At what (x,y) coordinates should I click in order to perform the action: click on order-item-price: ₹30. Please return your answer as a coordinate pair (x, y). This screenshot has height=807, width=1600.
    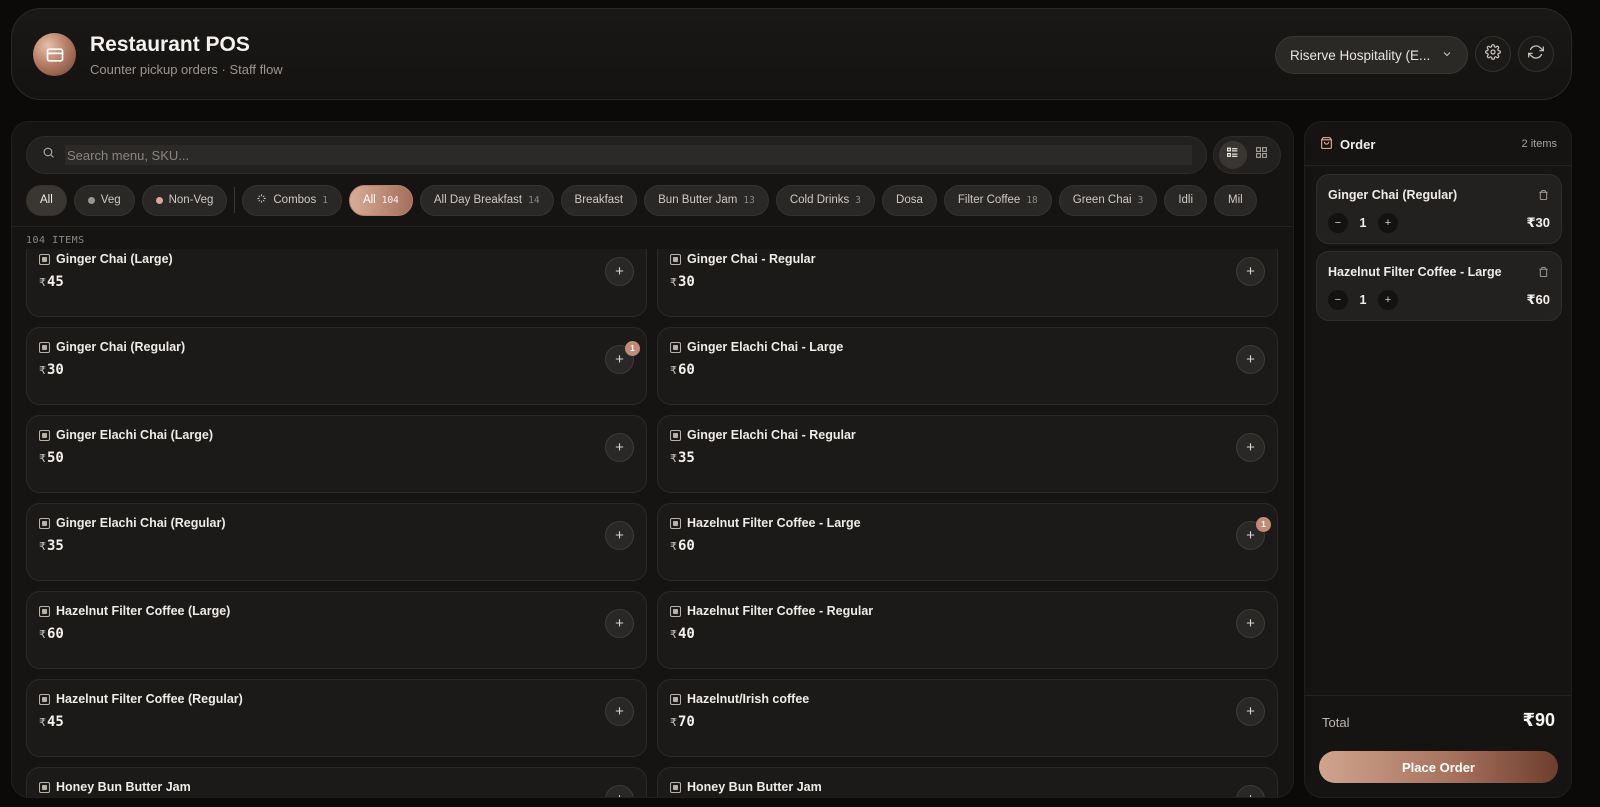
    Looking at the image, I should click on (1538, 222).